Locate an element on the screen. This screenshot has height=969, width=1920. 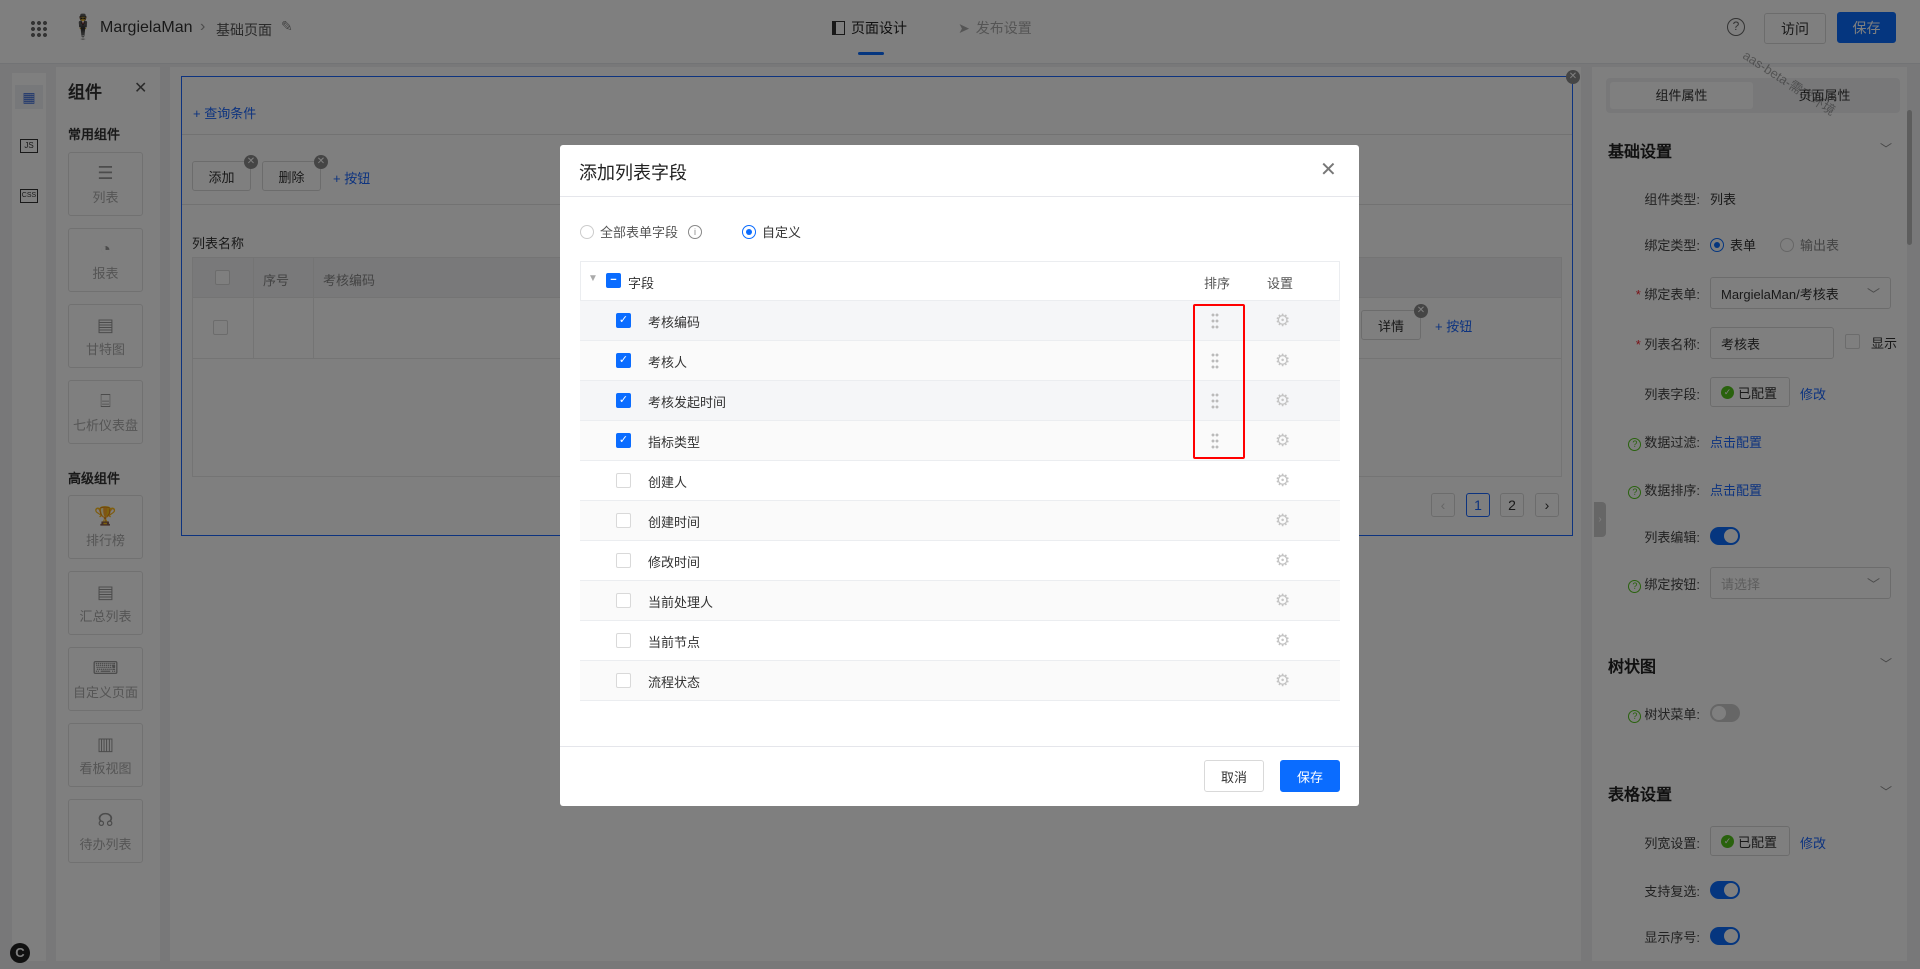
caret-down-icon: ▼ is located at coordinates (593, 278).